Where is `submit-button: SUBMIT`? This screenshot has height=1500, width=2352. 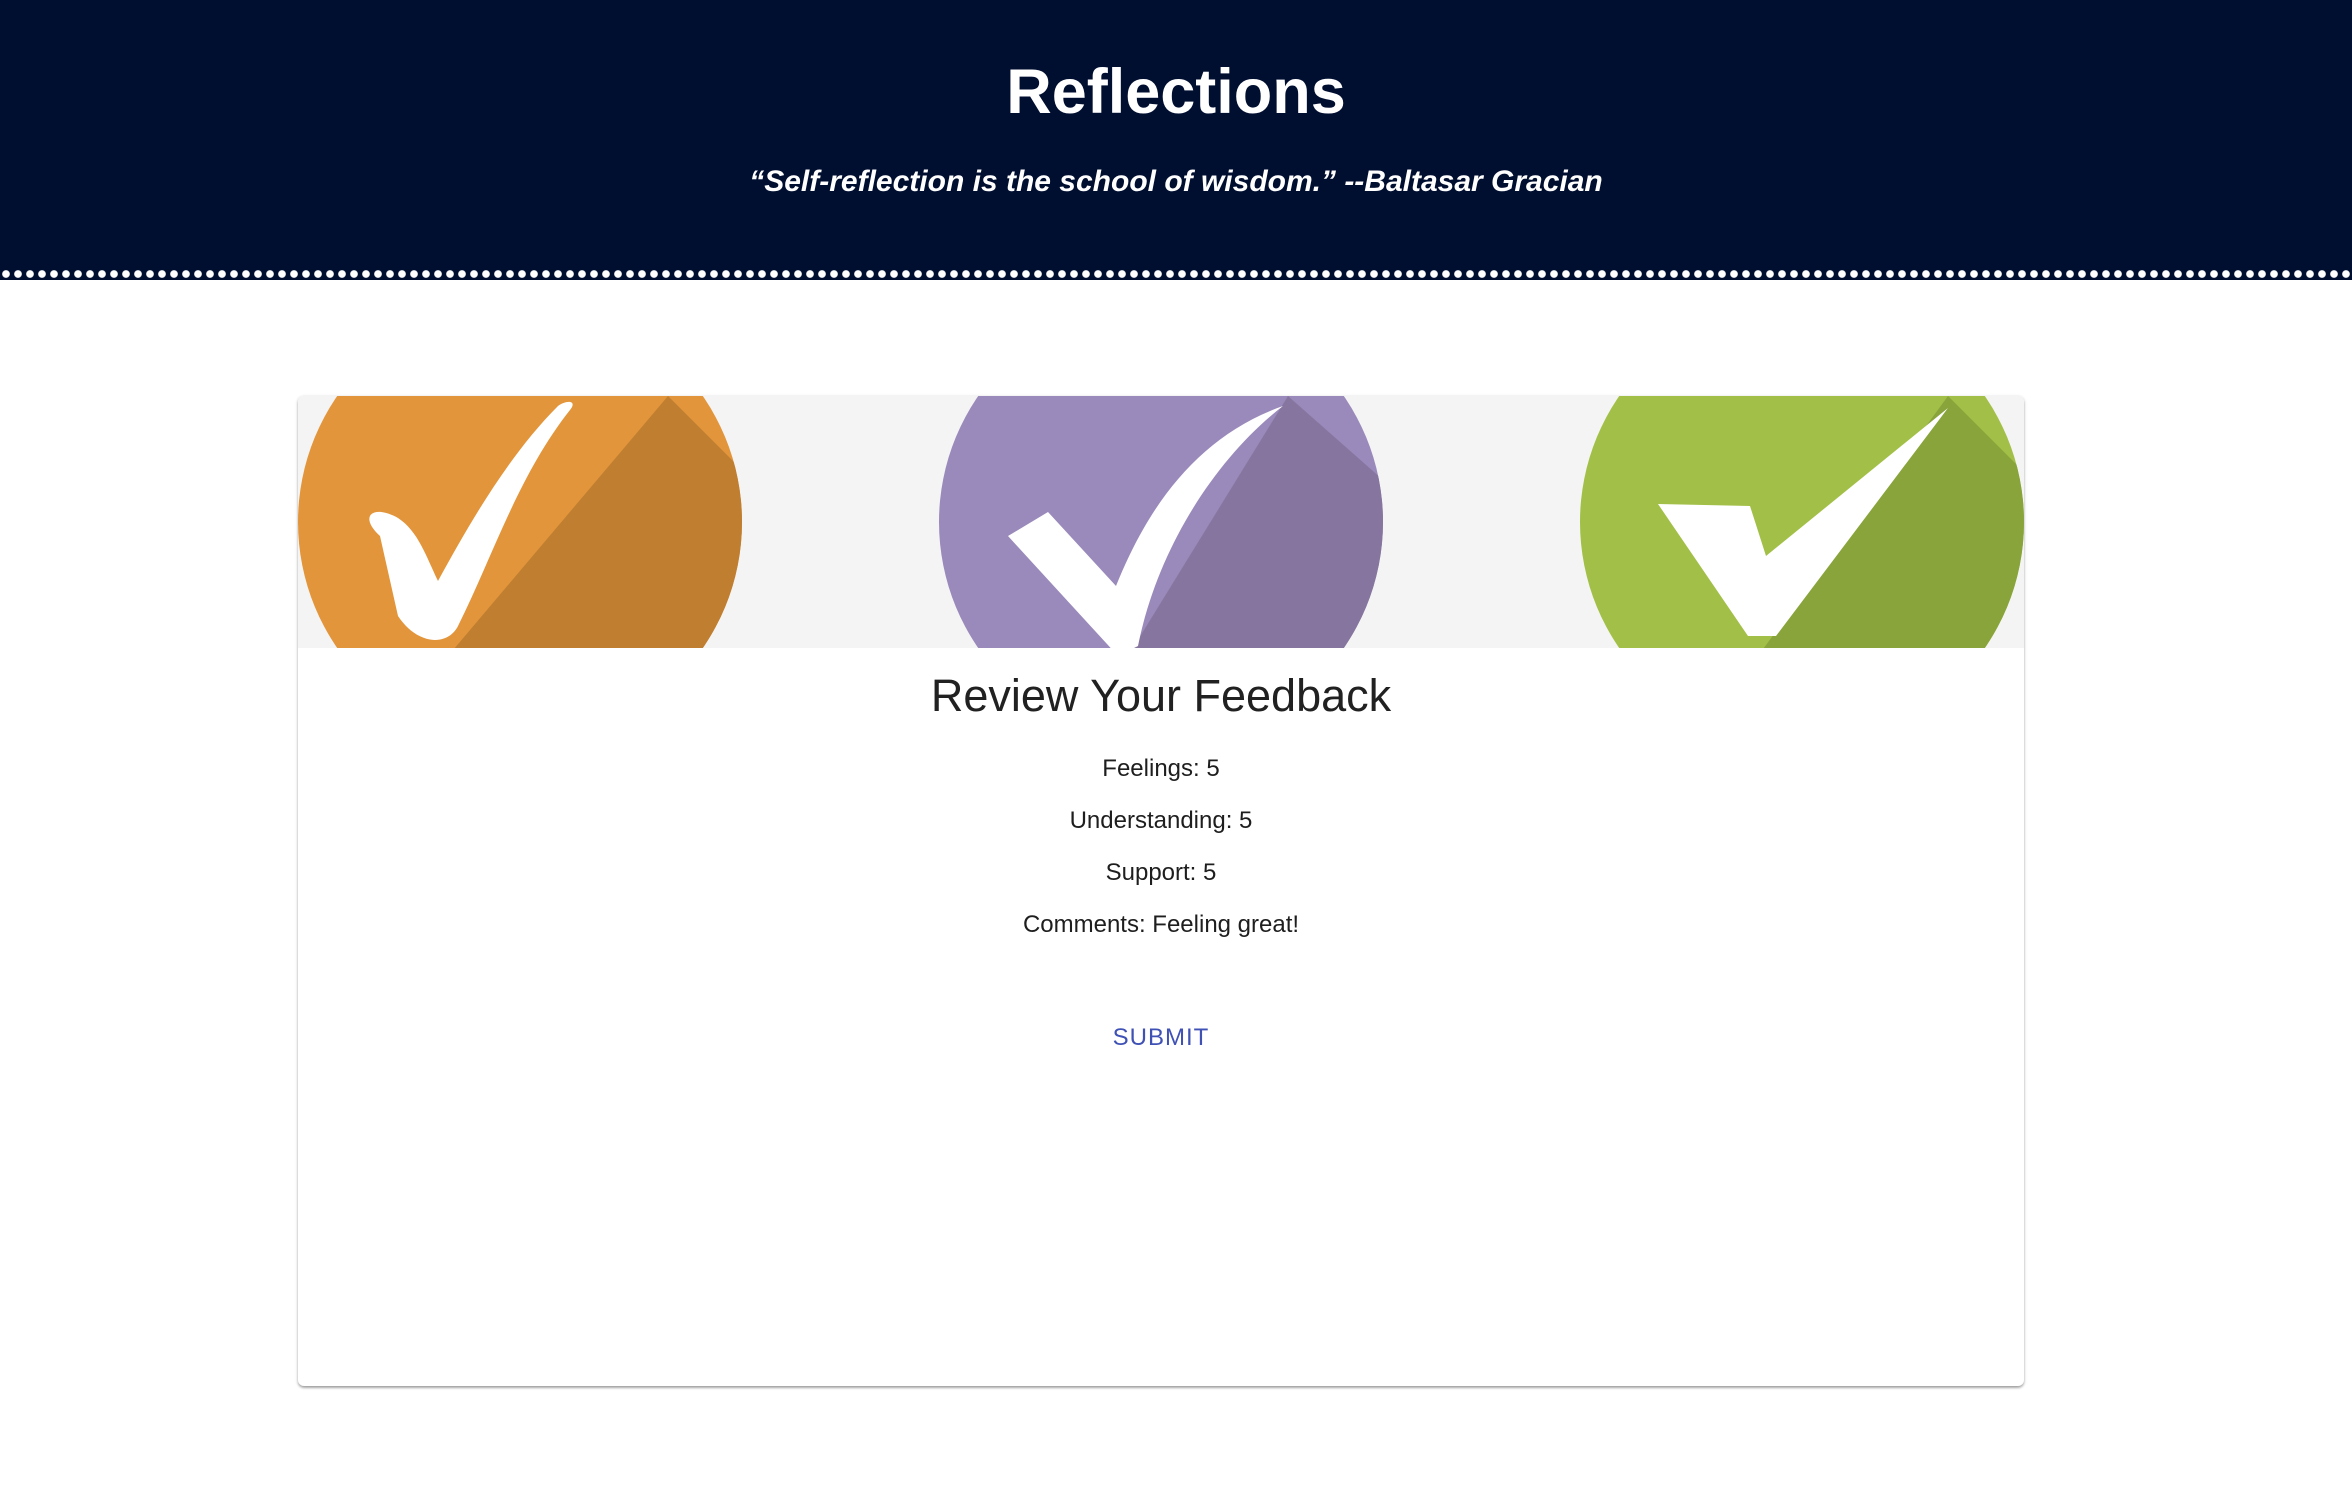
submit-button: SUBMIT is located at coordinates (1161, 1038).